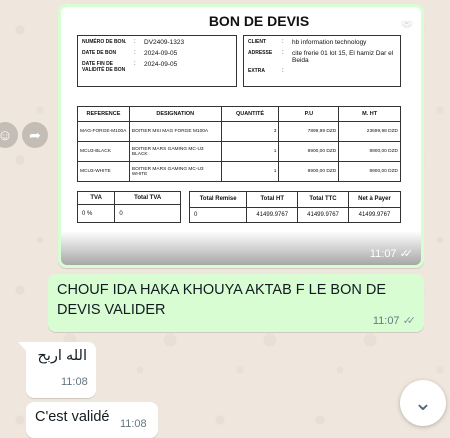 The width and height of the screenshot is (450, 438). Describe the element at coordinates (175, 114) in the screenshot. I see `column-header: DESIGNATION` at that location.